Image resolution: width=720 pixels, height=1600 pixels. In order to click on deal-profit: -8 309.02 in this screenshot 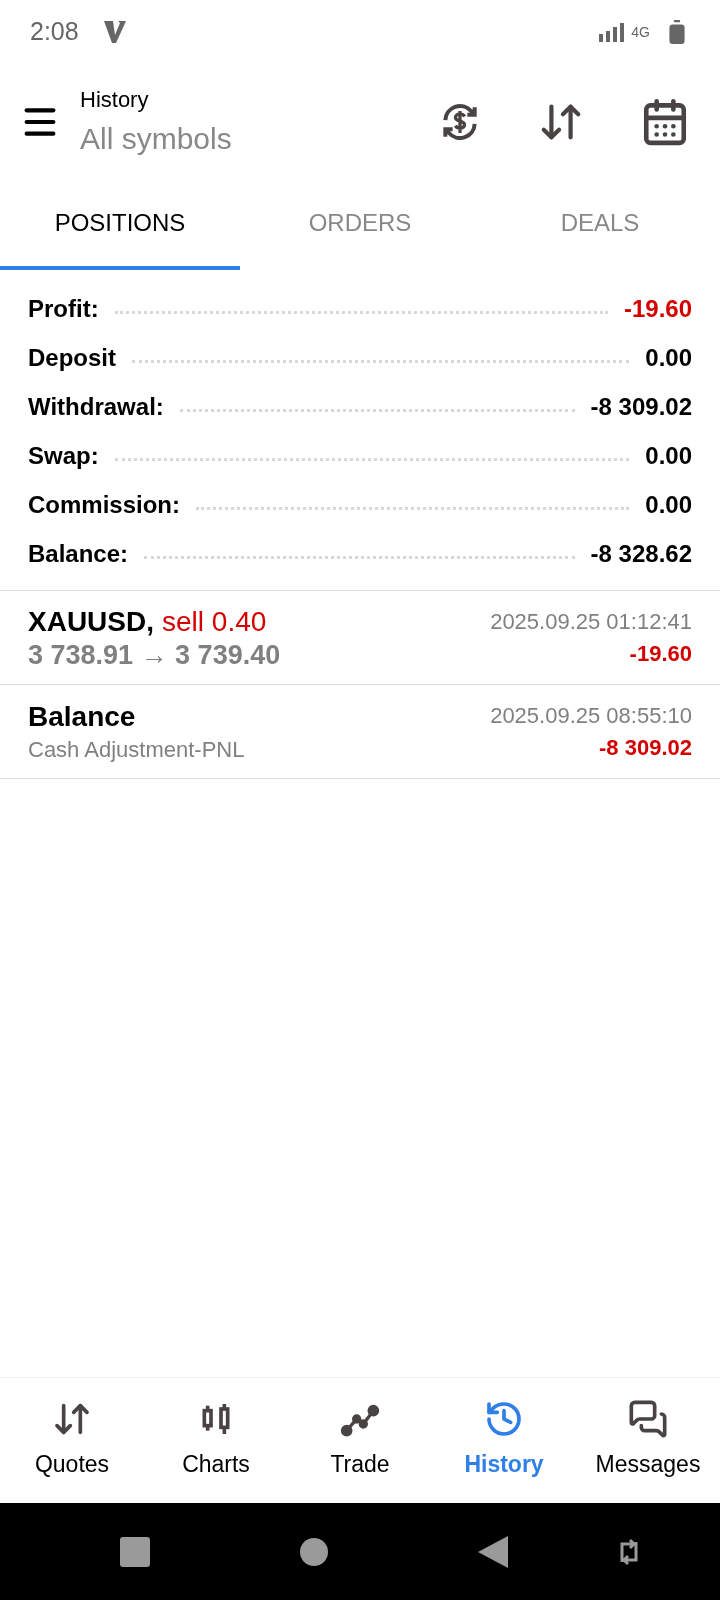, I will do `click(645, 747)`.